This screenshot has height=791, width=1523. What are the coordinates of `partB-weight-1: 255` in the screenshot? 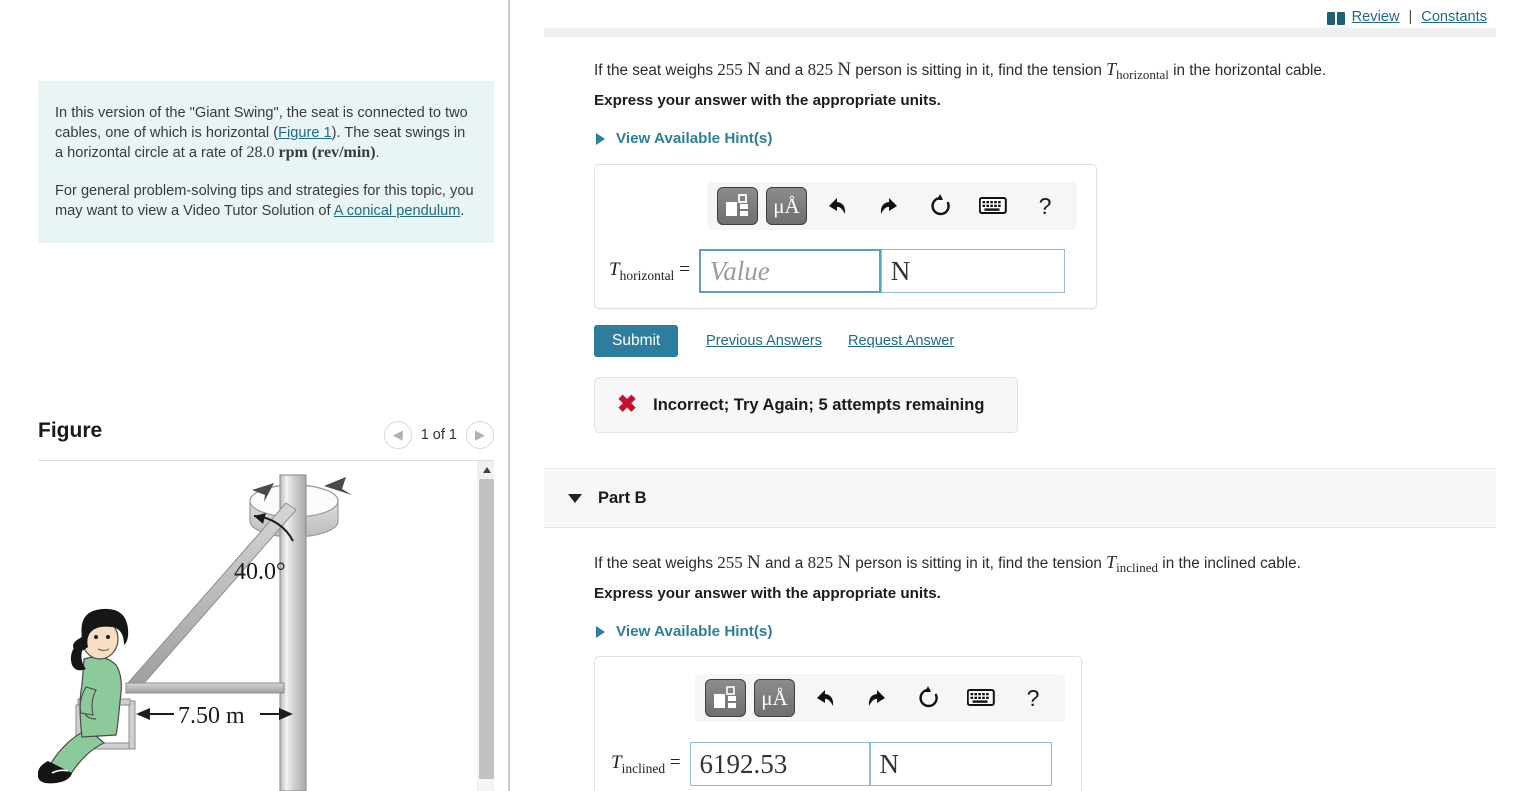 It's located at (730, 562).